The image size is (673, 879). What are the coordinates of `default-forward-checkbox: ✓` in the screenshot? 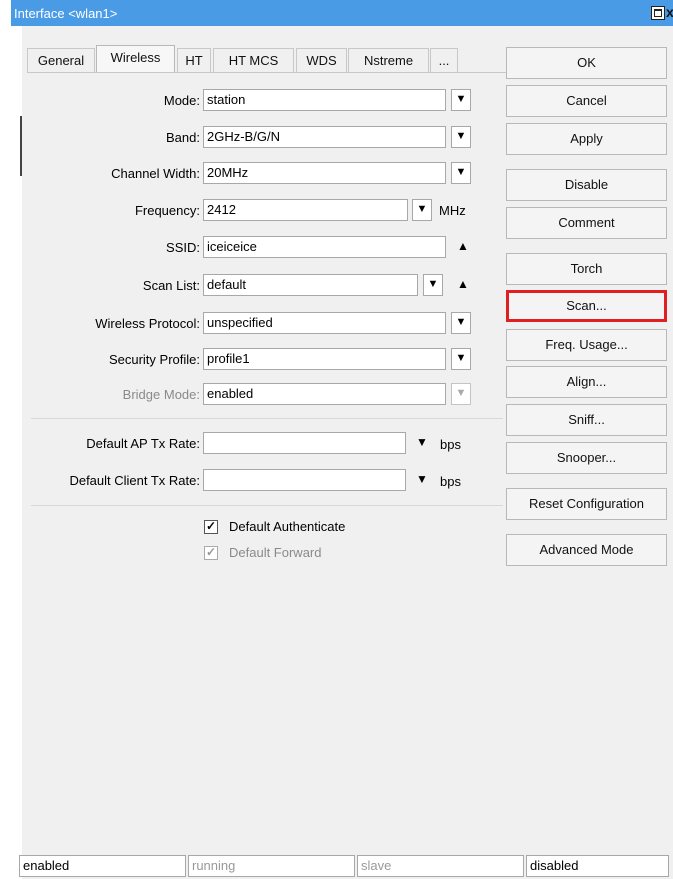 It's located at (211, 553).